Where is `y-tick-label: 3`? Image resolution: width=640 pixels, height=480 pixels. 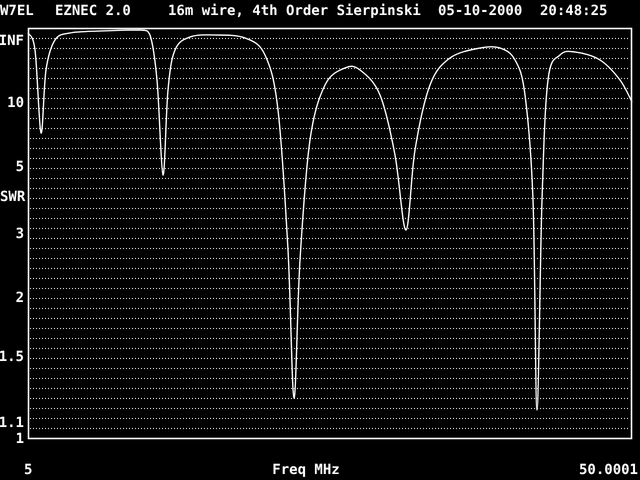
y-tick-label: 3 is located at coordinates (20, 234).